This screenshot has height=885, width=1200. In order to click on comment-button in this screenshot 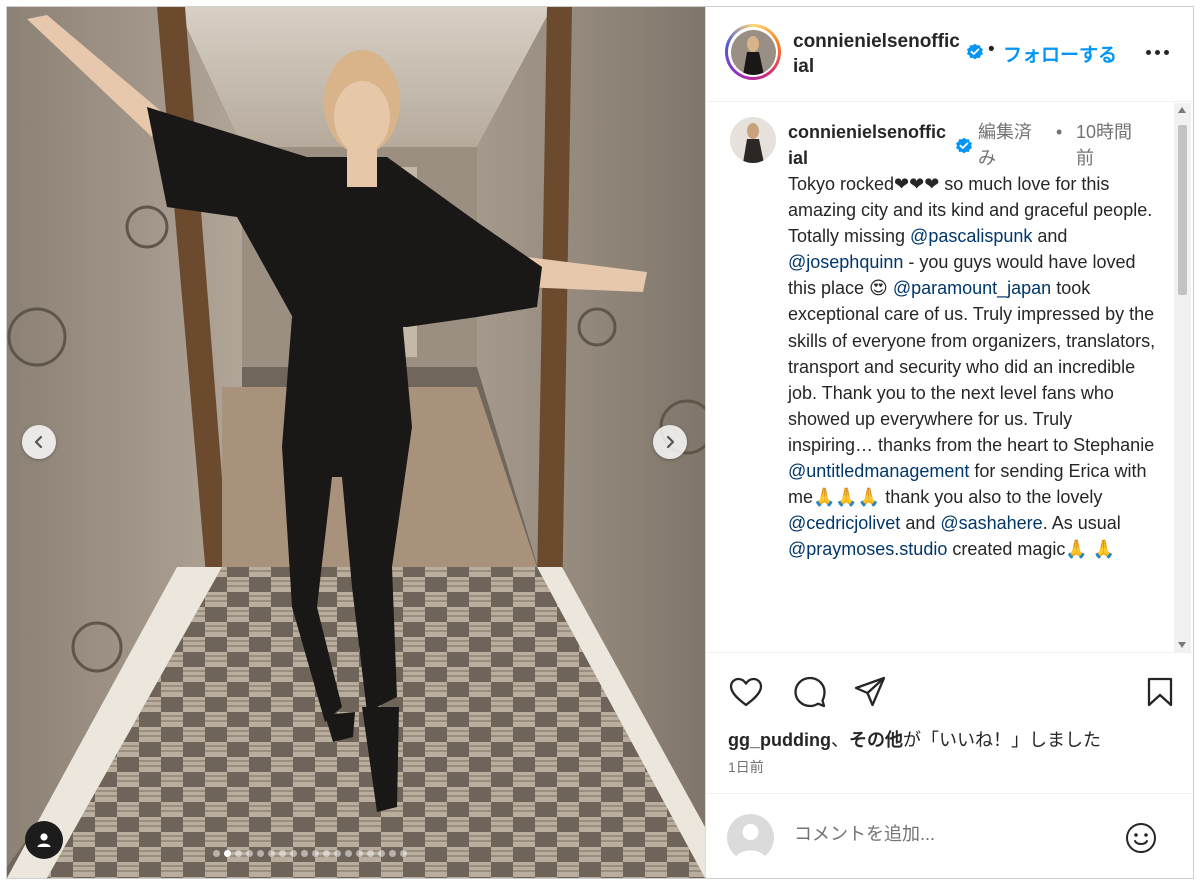, I will do `click(810, 692)`.